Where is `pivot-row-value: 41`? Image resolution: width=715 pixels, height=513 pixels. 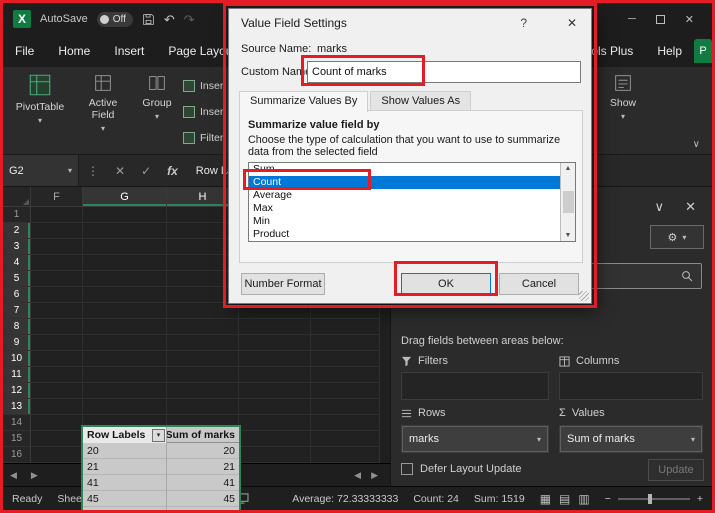
pivot-row-value: 41 is located at coordinates (203, 483).